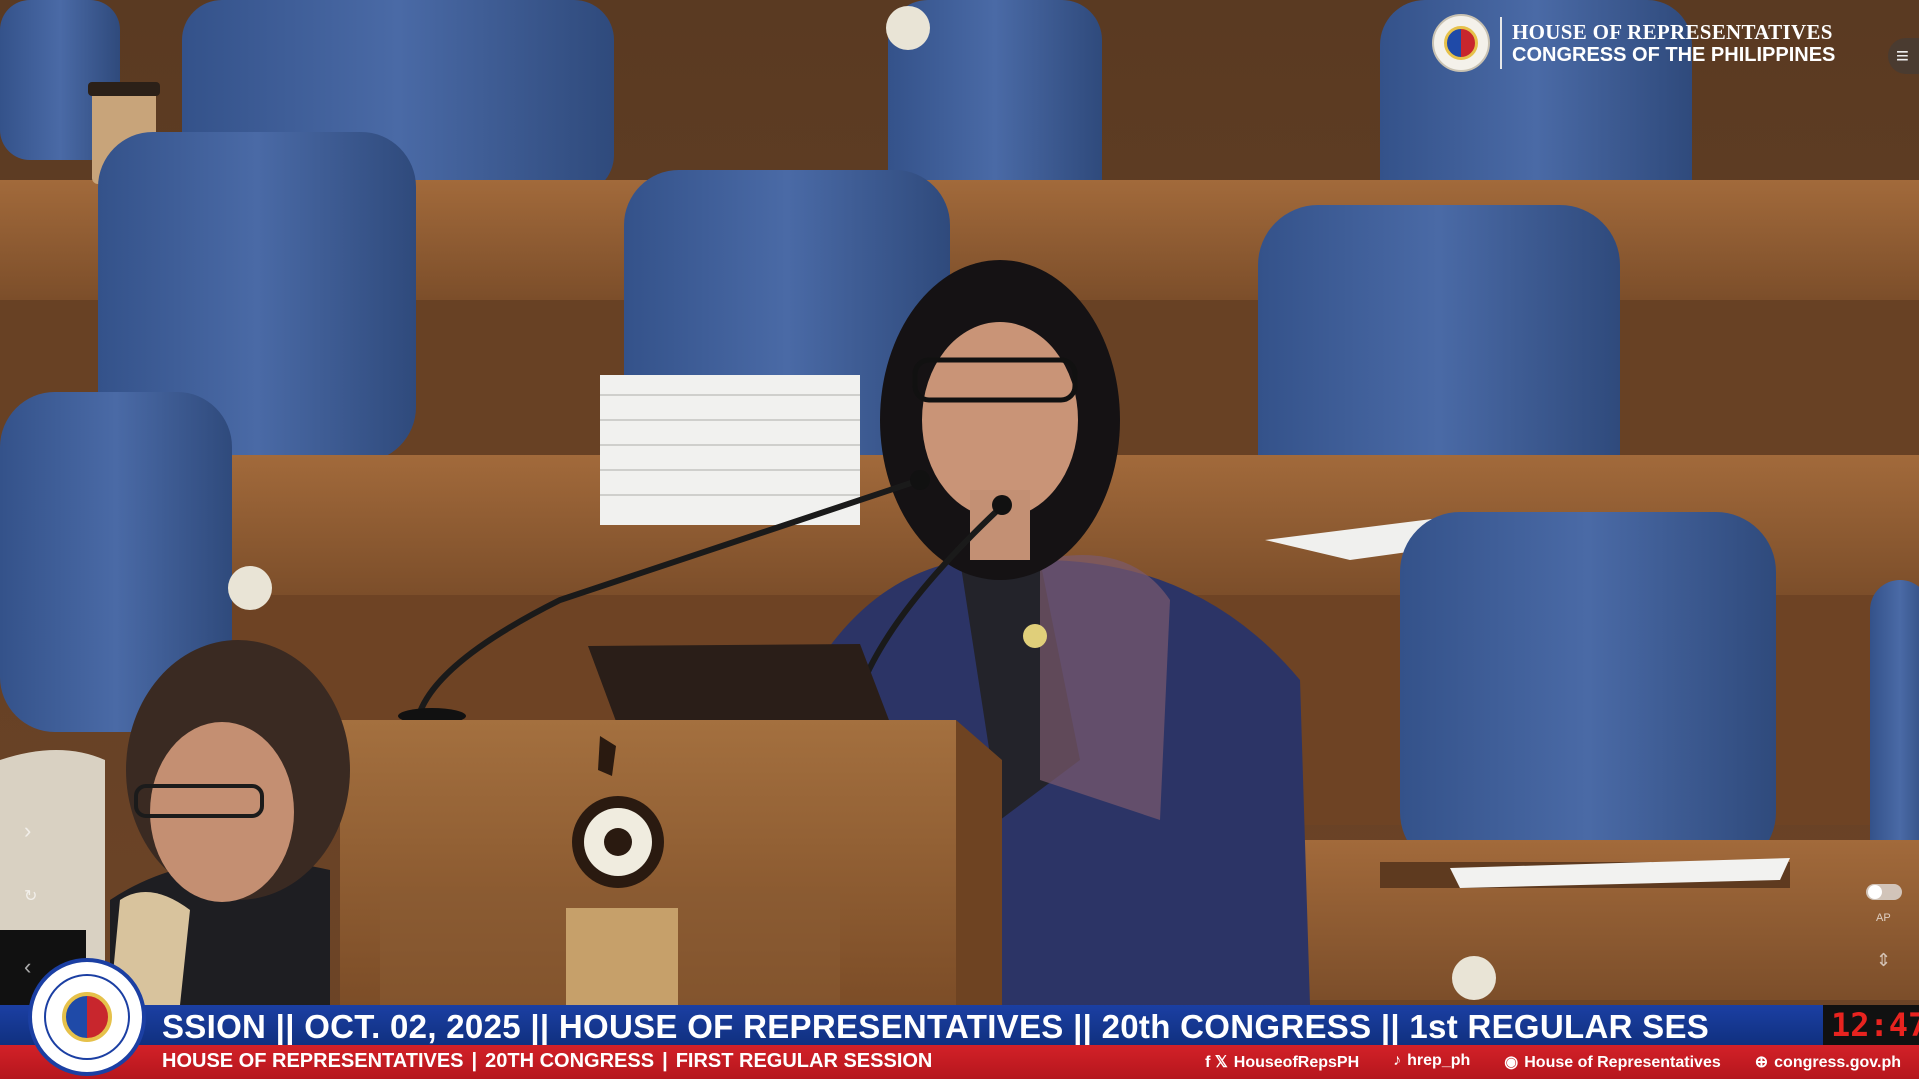  What do you see at coordinates (1501, 43) in the screenshot?
I see `logo-divider` at bounding box center [1501, 43].